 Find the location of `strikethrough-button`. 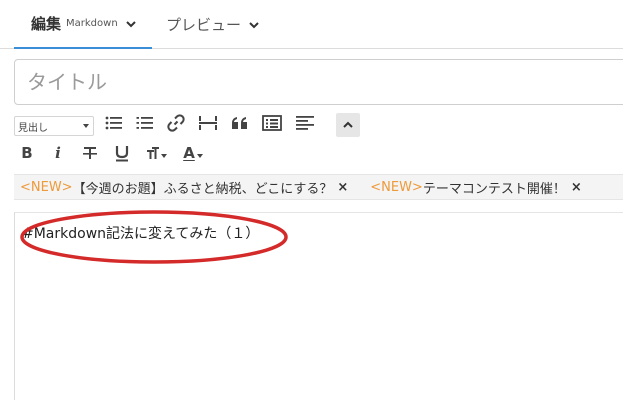

strikethrough-button is located at coordinates (90, 153).